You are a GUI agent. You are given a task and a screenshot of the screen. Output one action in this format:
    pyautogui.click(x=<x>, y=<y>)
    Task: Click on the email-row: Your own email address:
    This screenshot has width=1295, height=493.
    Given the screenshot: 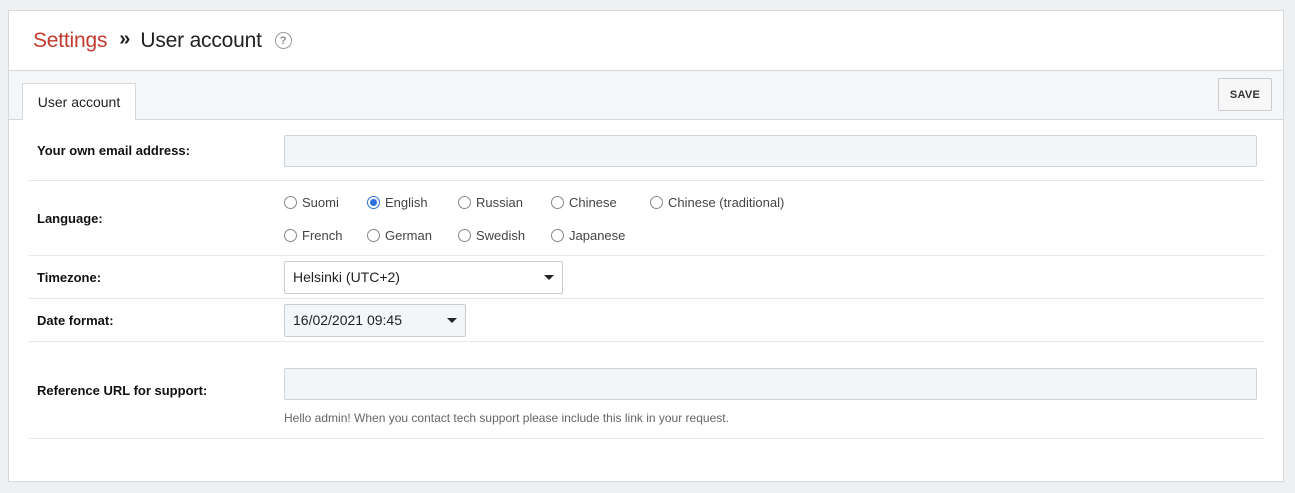 What is the action you would take?
    pyautogui.click(x=647, y=151)
    